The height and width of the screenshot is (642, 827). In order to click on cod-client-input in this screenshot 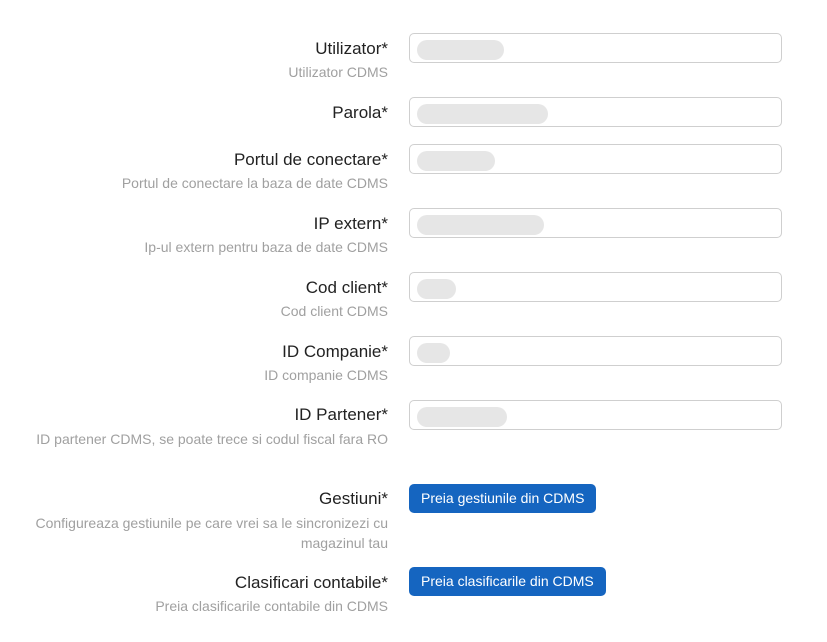, I will do `click(595, 287)`.